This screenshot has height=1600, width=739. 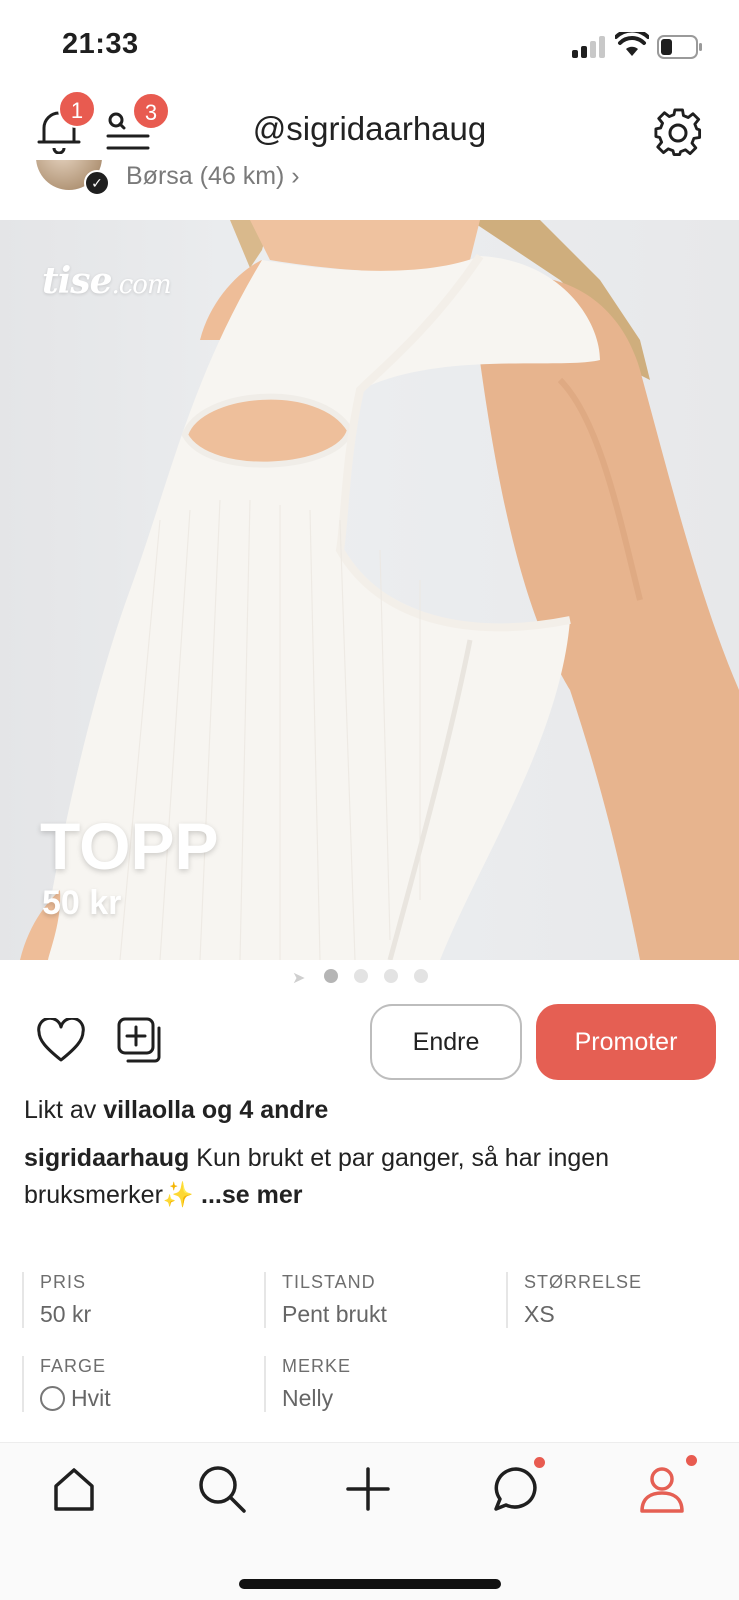 I want to click on add-to-collection-button, so click(x=141, y=1041).